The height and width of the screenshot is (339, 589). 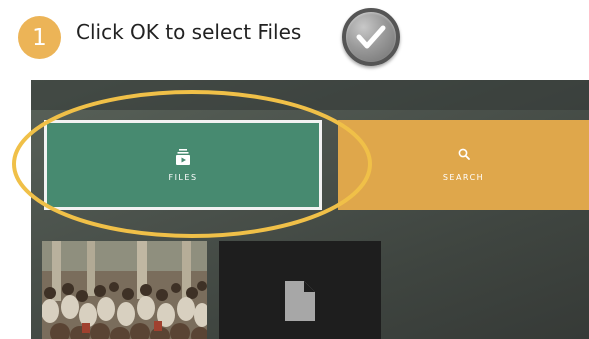 I want to click on ok-button, so click(x=371, y=37).